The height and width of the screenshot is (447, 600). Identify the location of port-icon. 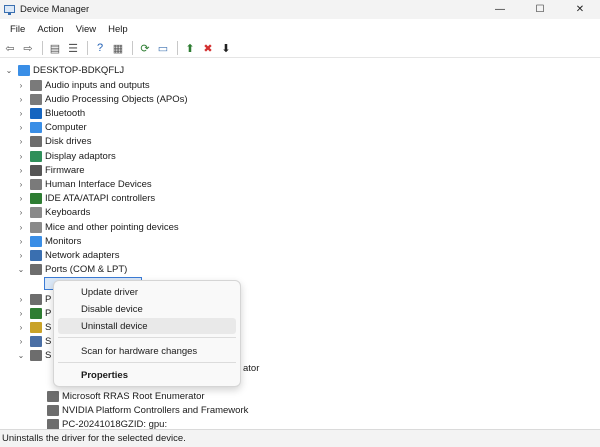
(36, 270).